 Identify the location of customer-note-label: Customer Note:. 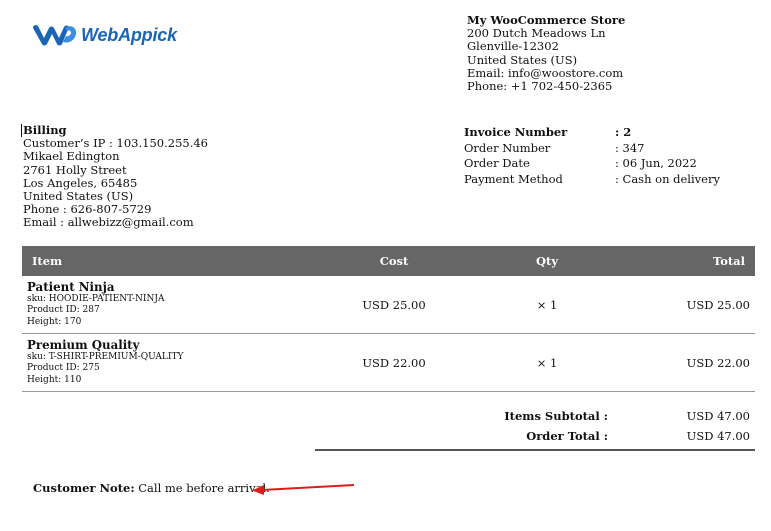
(84, 488).